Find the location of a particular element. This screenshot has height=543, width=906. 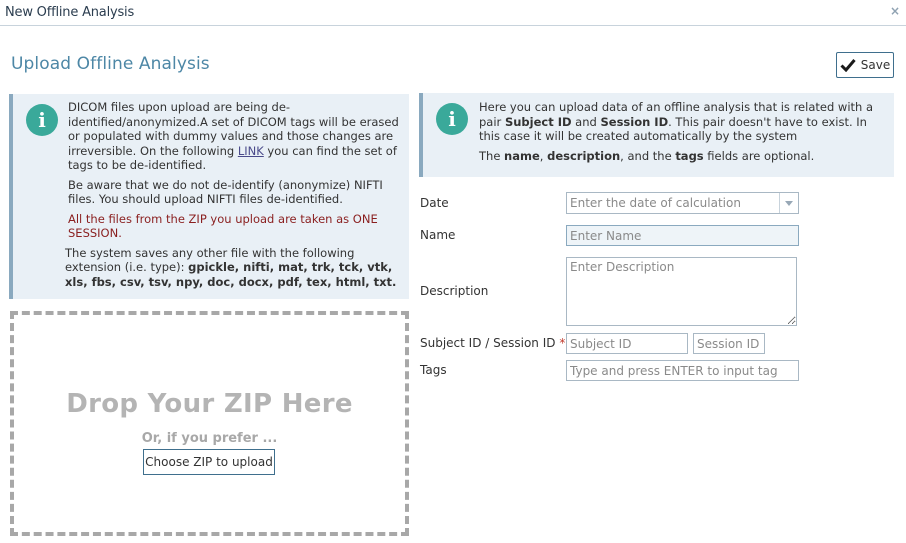

dialog-title: New Offline Analysis is located at coordinates (70, 12).